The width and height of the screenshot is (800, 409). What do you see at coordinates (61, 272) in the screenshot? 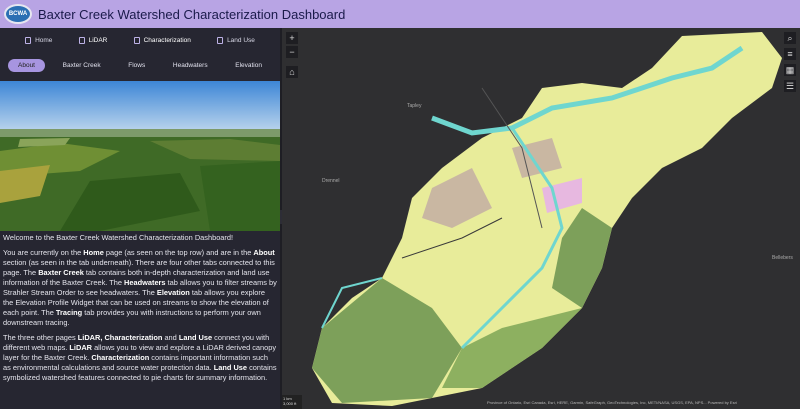
I see `bold-term: Baxter Creek` at bounding box center [61, 272].